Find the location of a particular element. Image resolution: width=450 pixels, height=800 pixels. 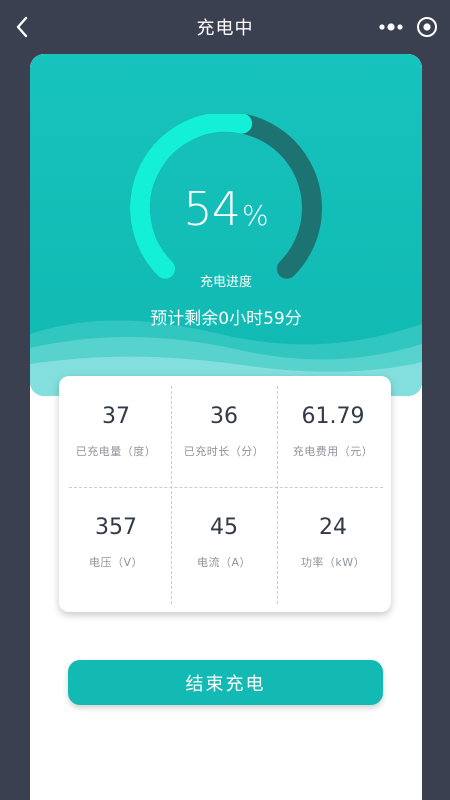

stat-label: 电流（A） is located at coordinates (224, 562).